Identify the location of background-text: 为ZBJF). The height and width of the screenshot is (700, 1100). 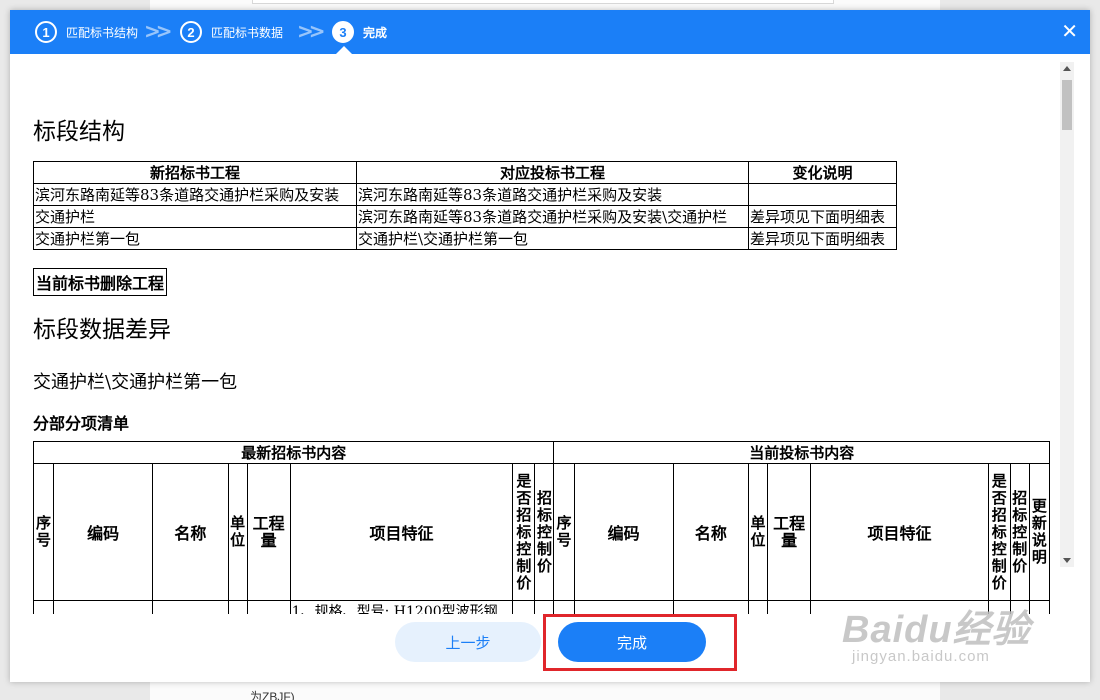
(272, 695).